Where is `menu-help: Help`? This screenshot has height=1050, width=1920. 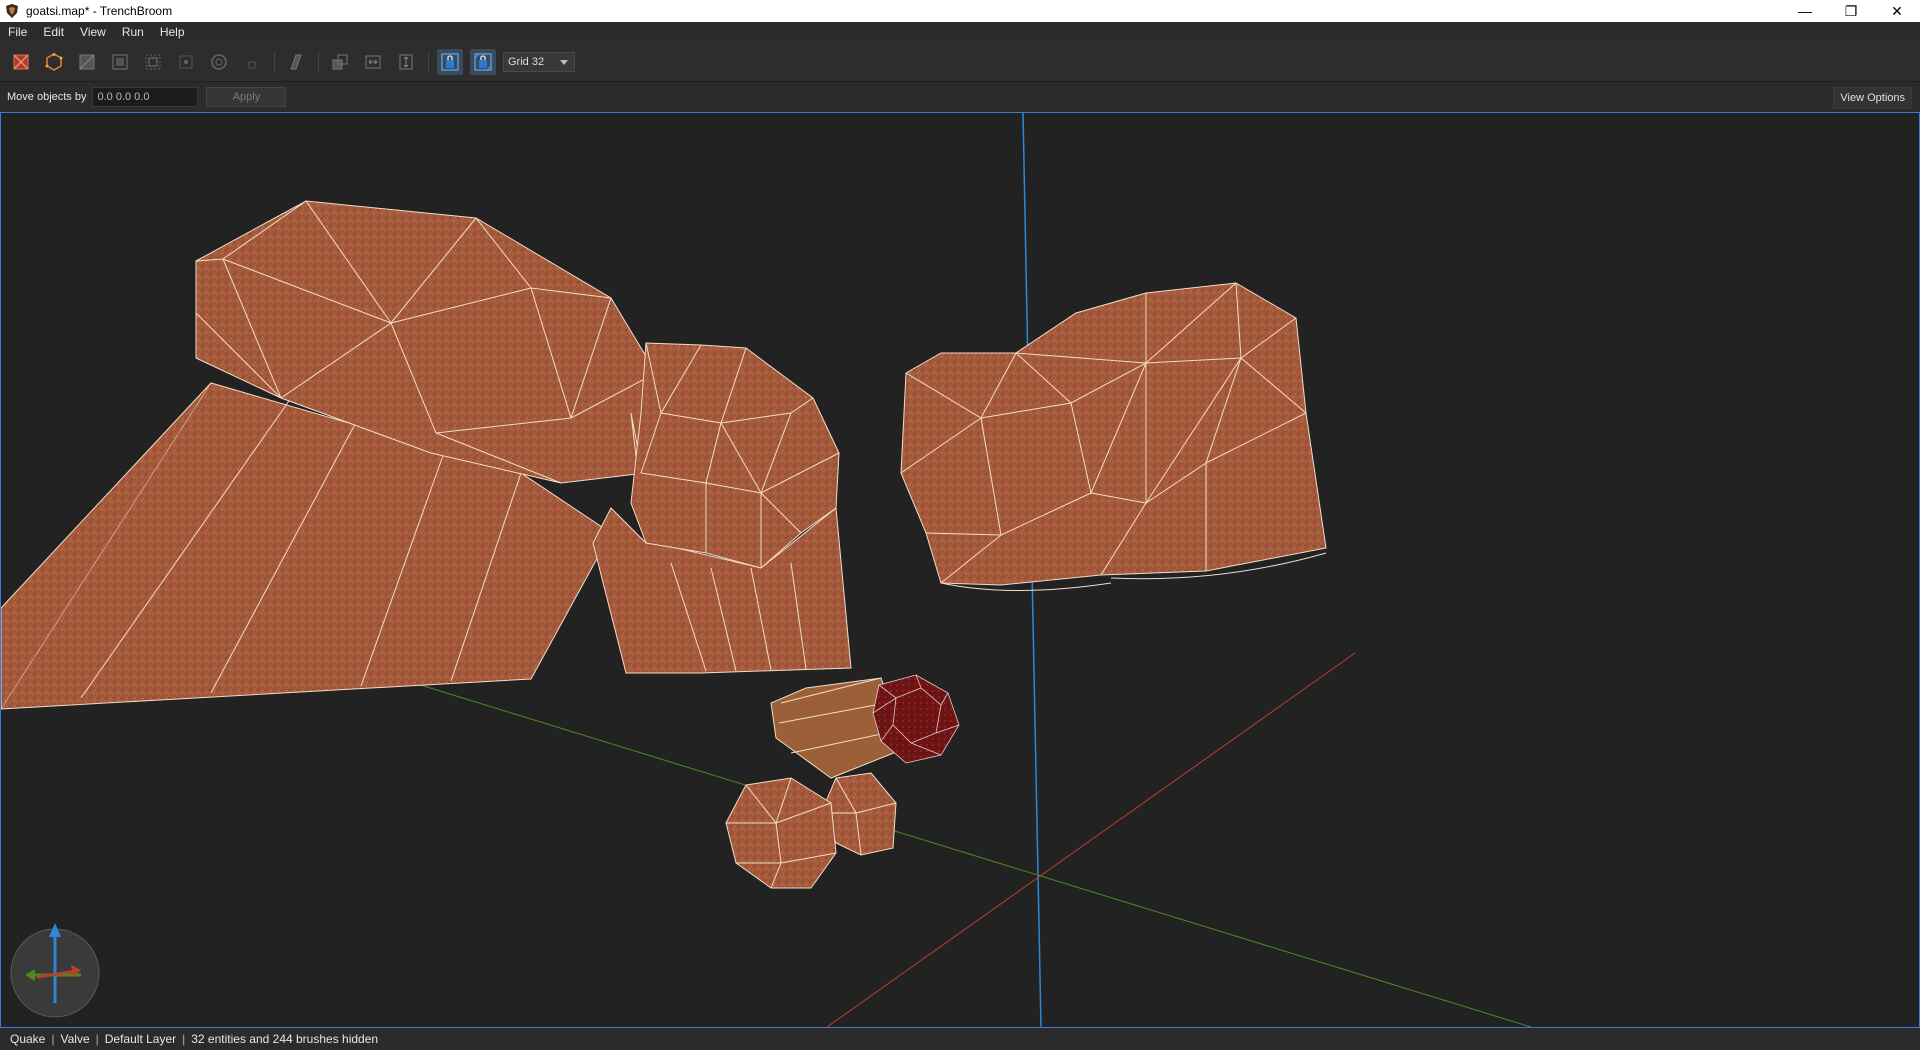
menu-help: Help is located at coordinates (172, 32).